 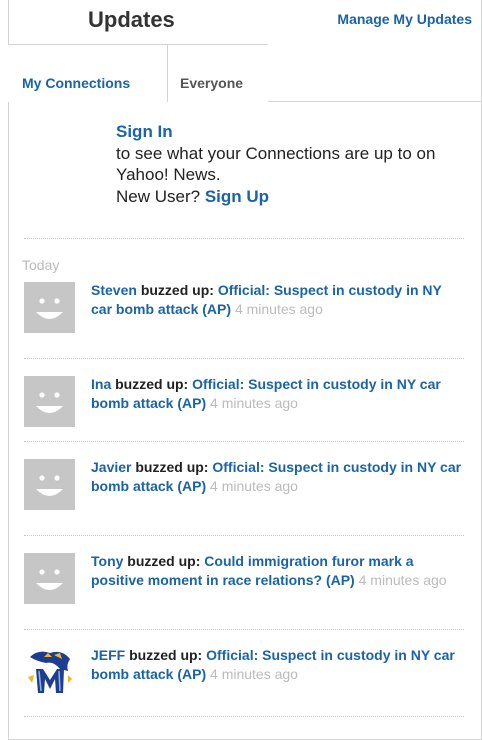 I want to click on tab-everyone-label: Everyone, so click(x=212, y=83).